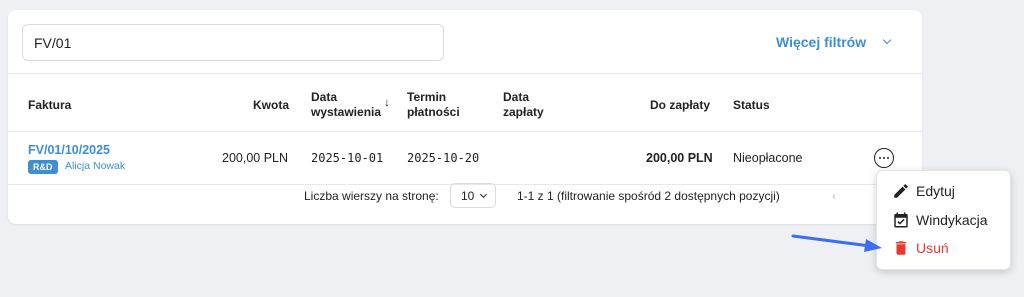 The image size is (1024, 297). What do you see at coordinates (880, 158) in the screenshot?
I see `more-dots-icon` at bounding box center [880, 158].